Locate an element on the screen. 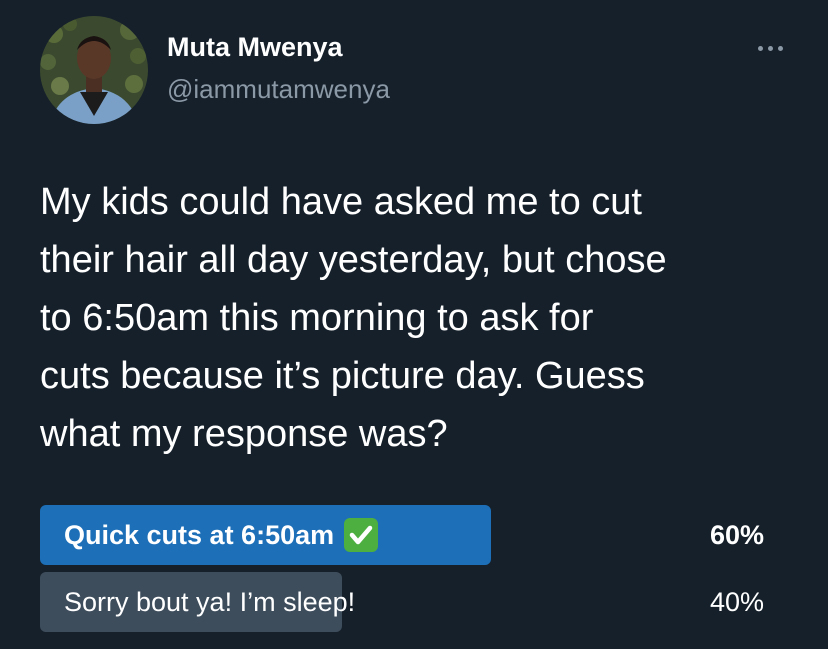  check-mark-button-icon is located at coordinates (361, 535).